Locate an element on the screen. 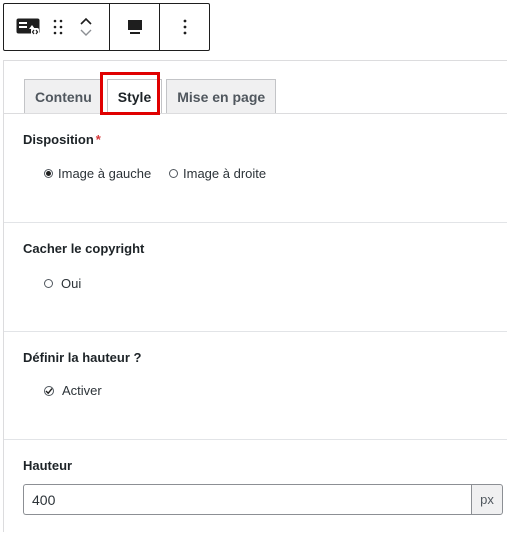 This screenshot has height=533, width=507. required-mark: * is located at coordinates (98, 139).